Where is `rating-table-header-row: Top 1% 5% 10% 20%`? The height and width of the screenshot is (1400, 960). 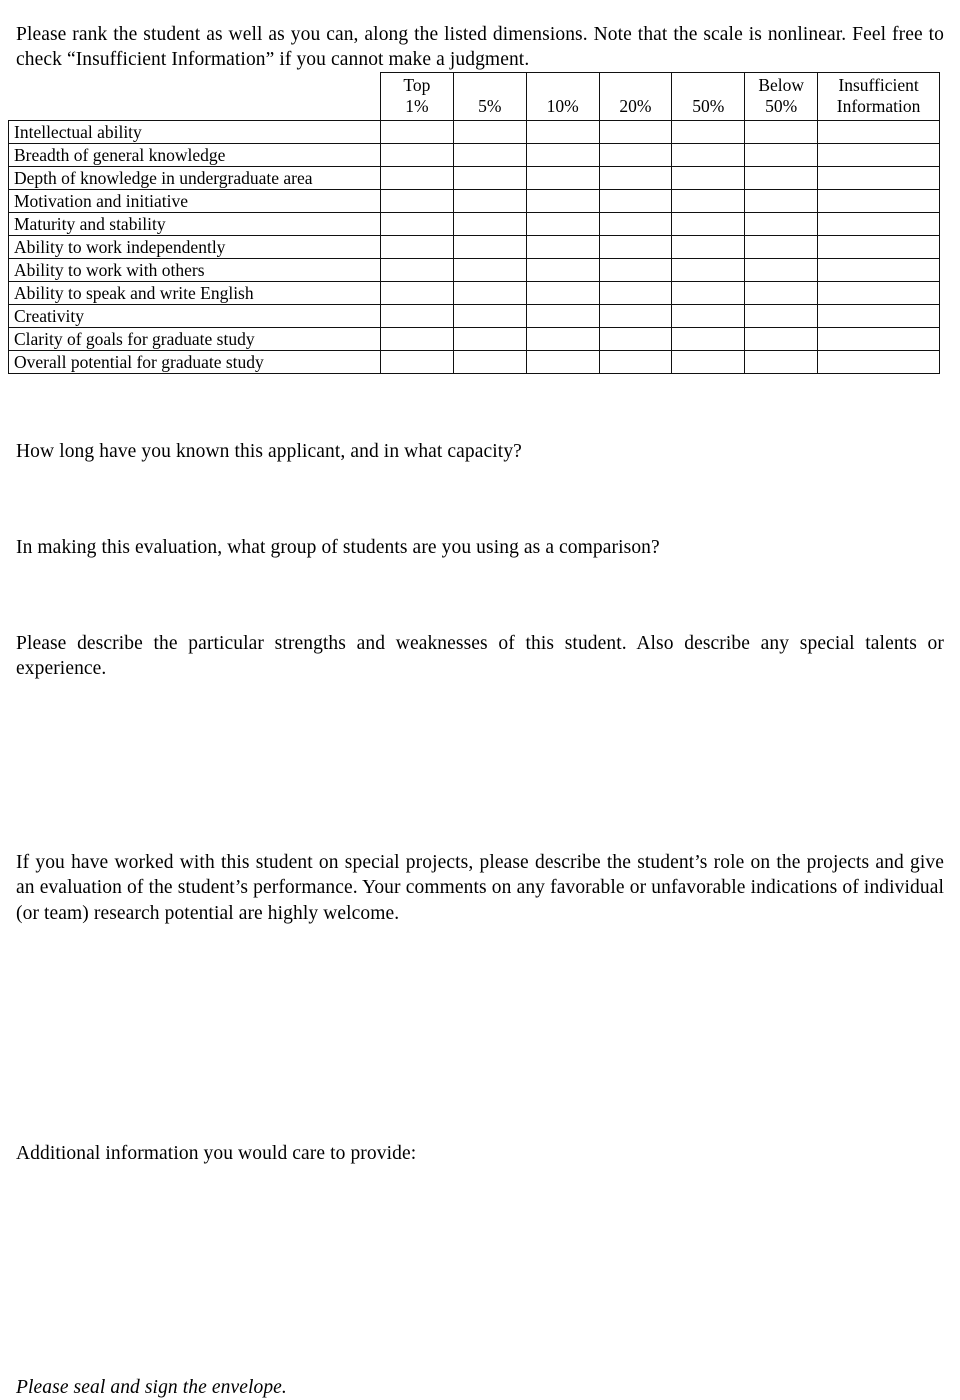
rating-table-header-row: Top 1% 5% 10% 20% is located at coordinates (474, 97).